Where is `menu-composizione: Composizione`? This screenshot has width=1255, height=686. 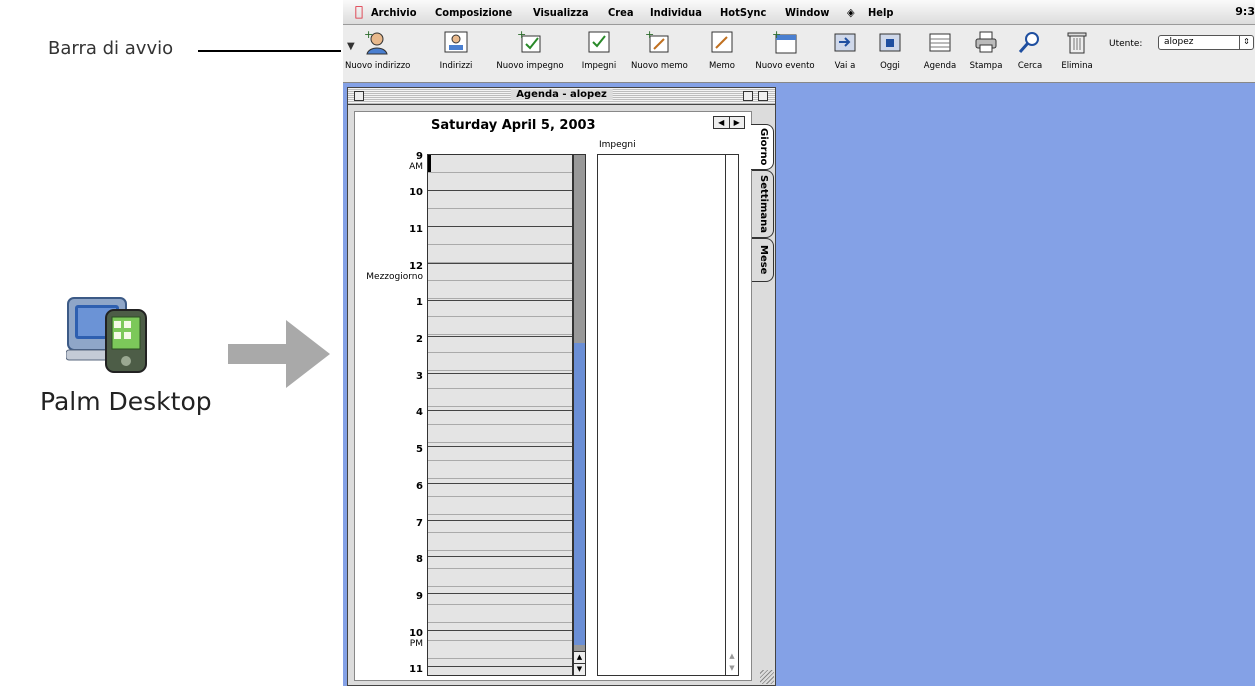 menu-composizione: Composizione is located at coordinates (473, 12).